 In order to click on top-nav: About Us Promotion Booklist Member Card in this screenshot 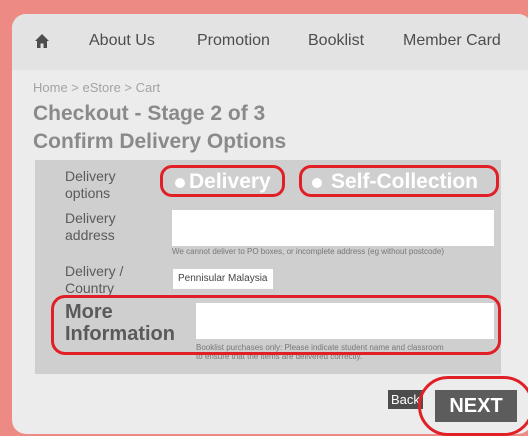, I will do `click(270, 42)`.